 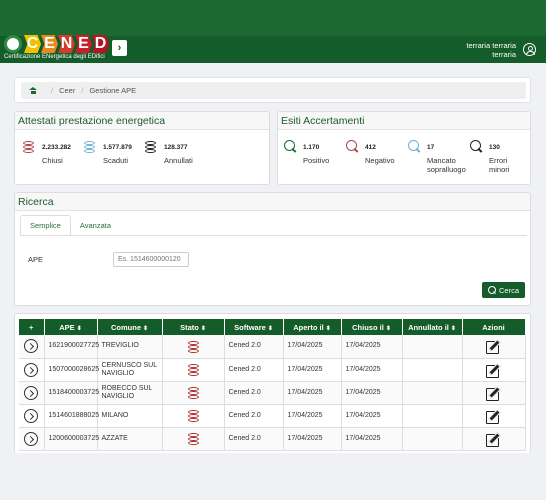 What do you see at coordinates (130, 416) in the screenshot?
I see `cell-comune: MILANO` at bounding box center [130, 416].